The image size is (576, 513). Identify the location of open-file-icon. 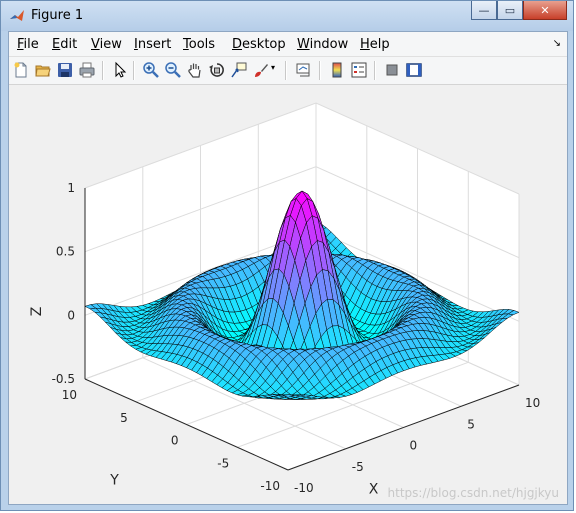
(43, 70).